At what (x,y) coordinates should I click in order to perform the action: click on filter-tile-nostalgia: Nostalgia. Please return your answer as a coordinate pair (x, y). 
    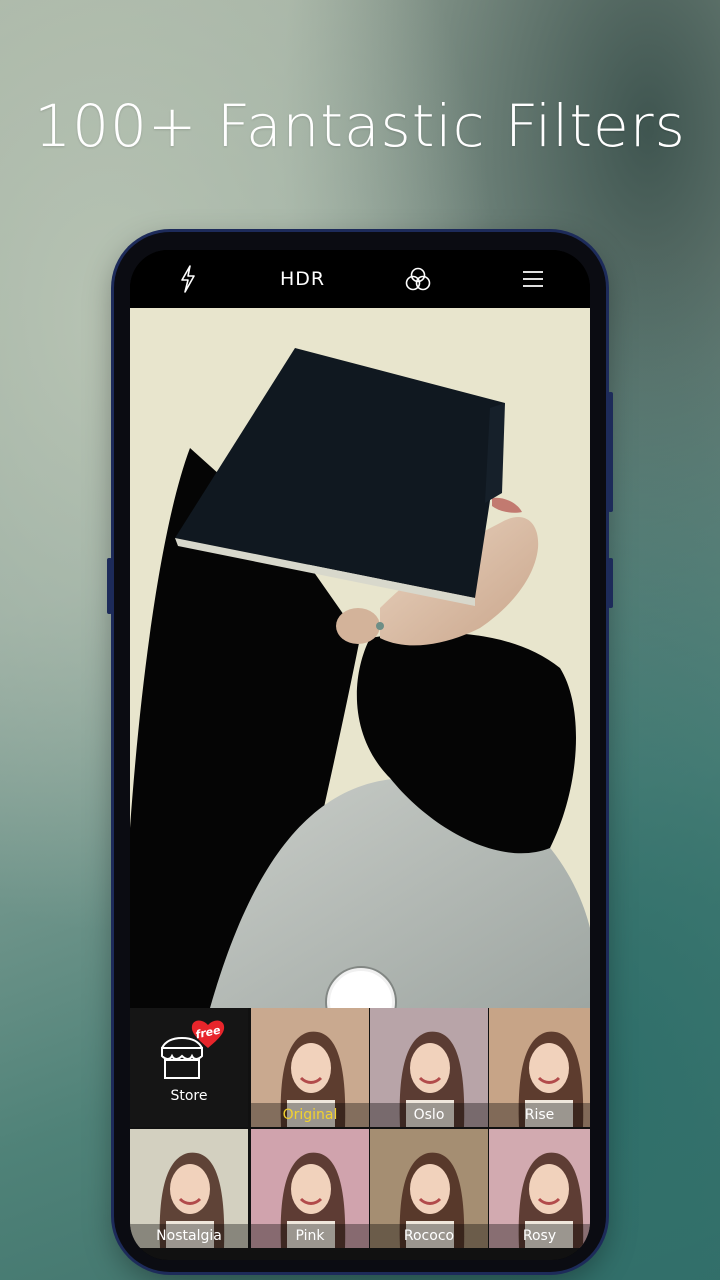
    Looking at the image, I should click on (189, 1188).